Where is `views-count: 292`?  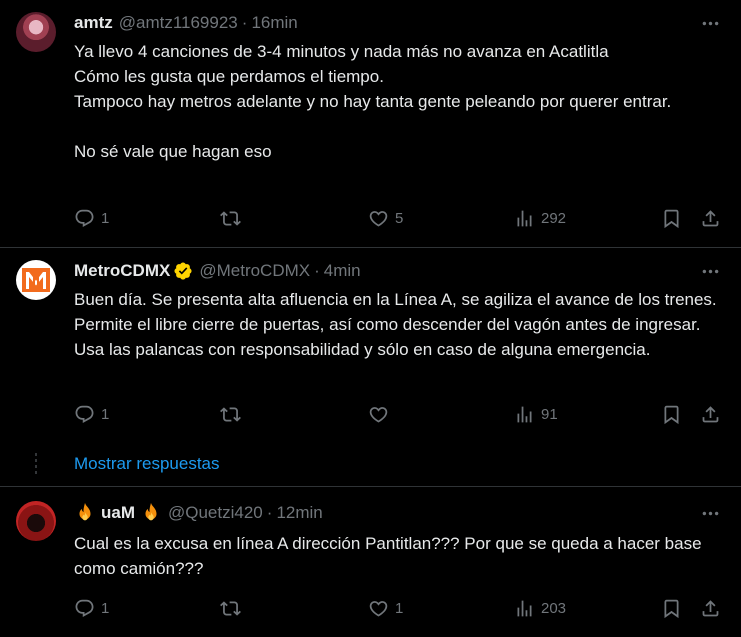 views-count: 292 is located at coordinates (554, 218).